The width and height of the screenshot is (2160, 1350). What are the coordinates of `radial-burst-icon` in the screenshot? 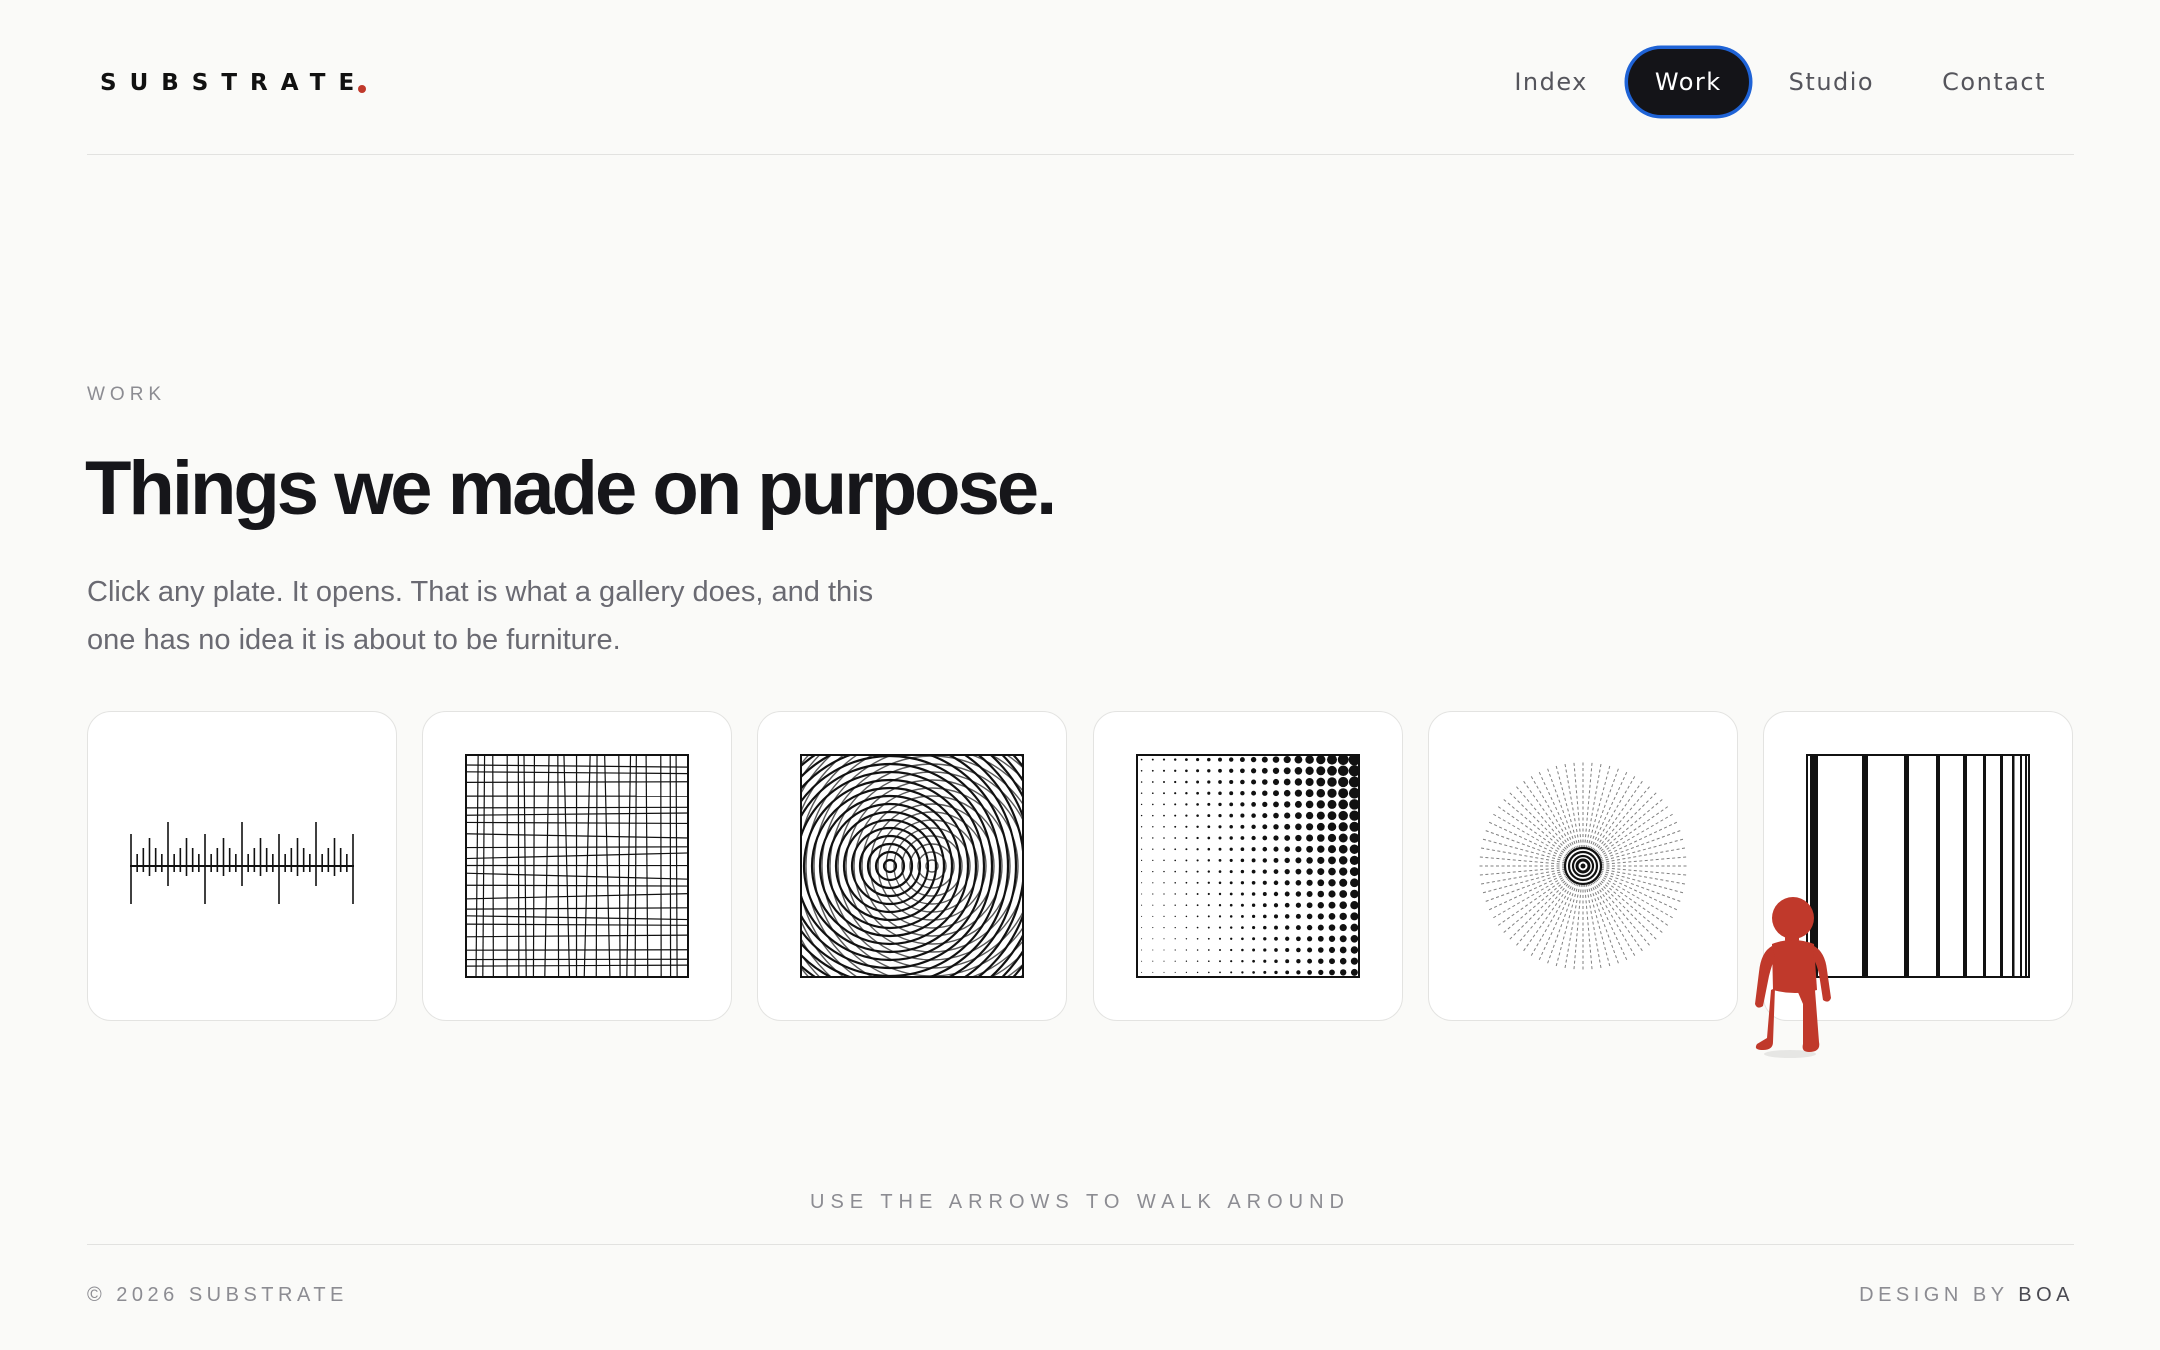 It's located at (1583, 866).